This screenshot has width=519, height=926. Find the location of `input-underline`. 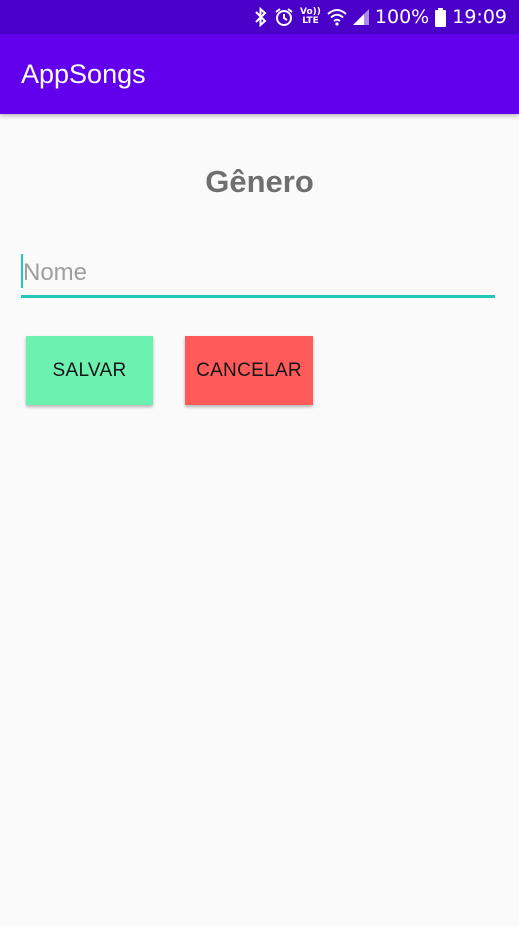

input-underline is located at coordinates (258, 296).